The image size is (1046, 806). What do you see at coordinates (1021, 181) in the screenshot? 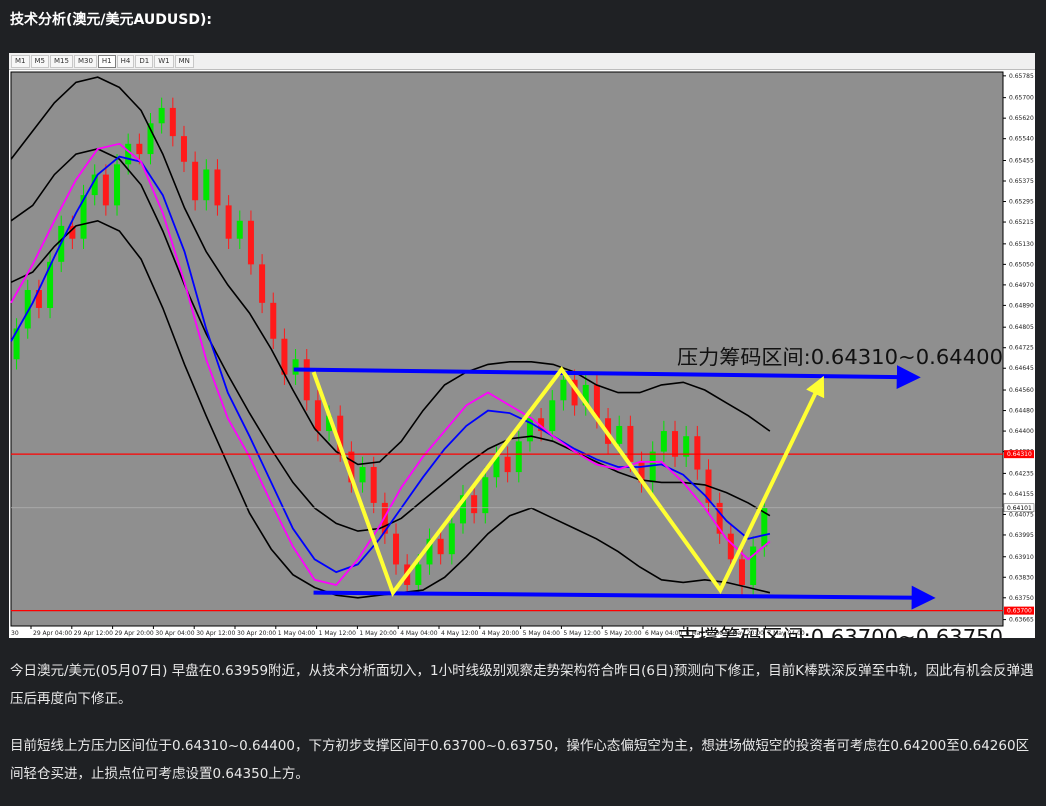
I see `y-tick-label: 0.65375` at bounding box center [1021, 181].